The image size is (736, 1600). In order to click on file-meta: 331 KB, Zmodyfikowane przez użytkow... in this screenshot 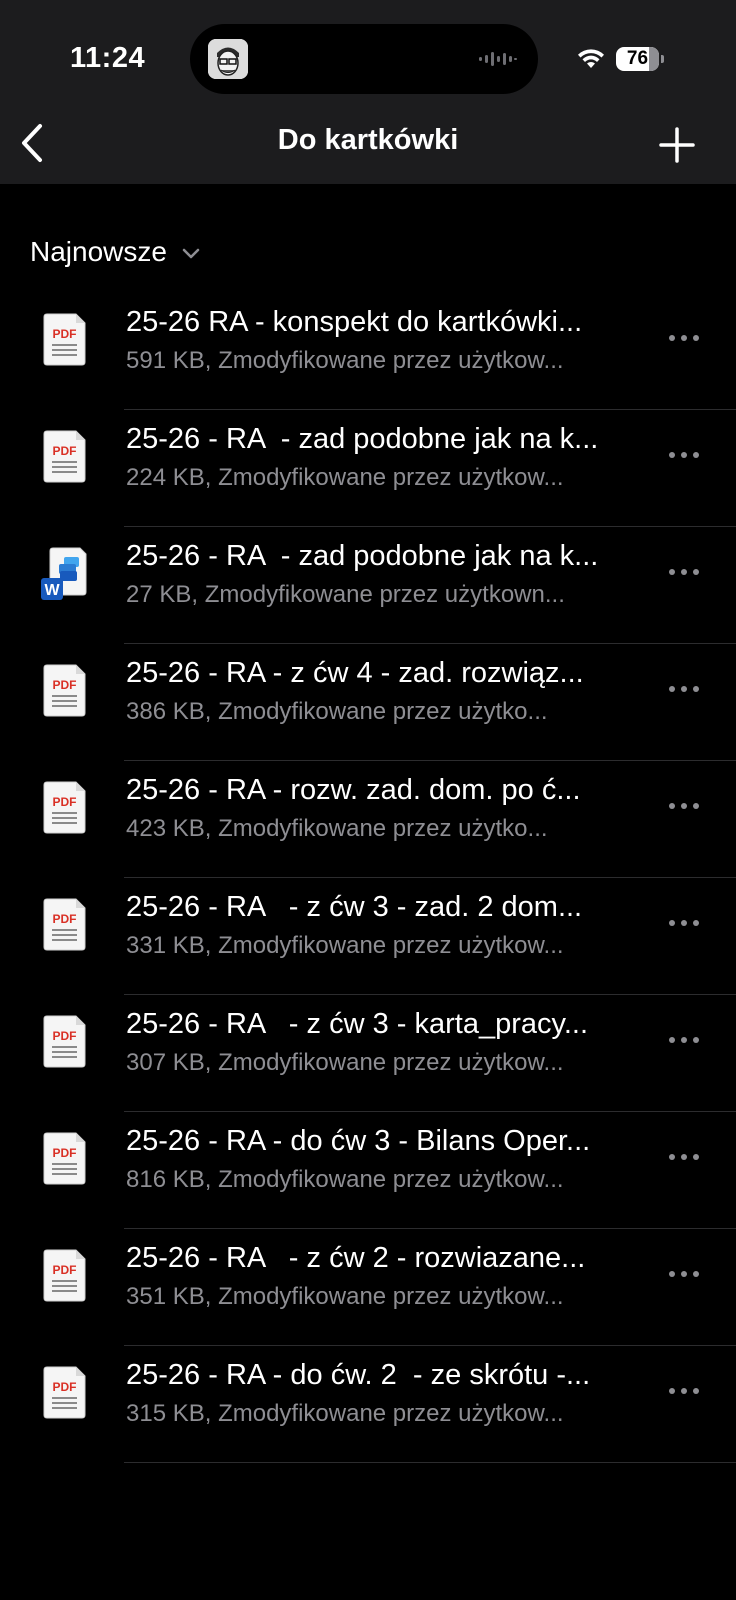, I will do `click(345, 945)`.